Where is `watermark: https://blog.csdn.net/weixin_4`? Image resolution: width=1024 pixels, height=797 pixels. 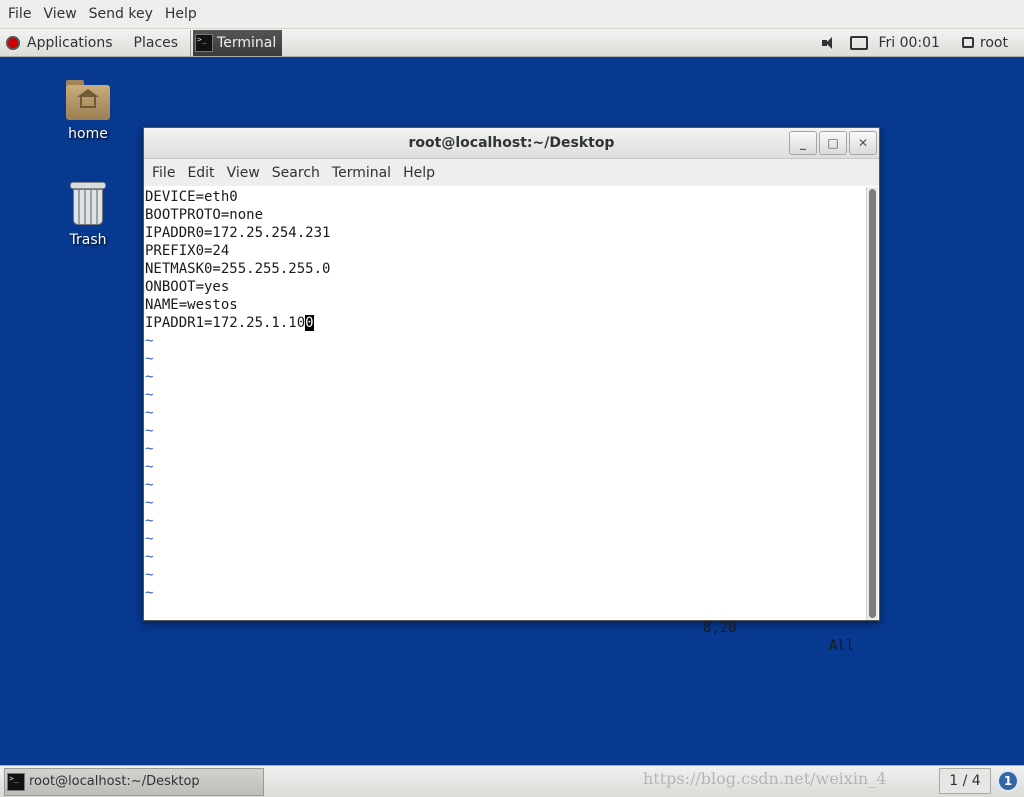
watermark: https://blog.csdn.net/weixin_4 is located at coordinates (765, 778).